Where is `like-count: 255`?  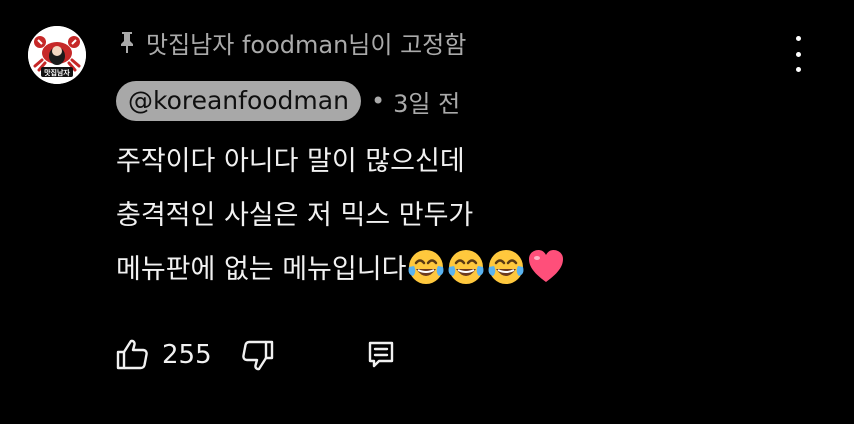
like-count: 255 is located at coordinates (187, 355).